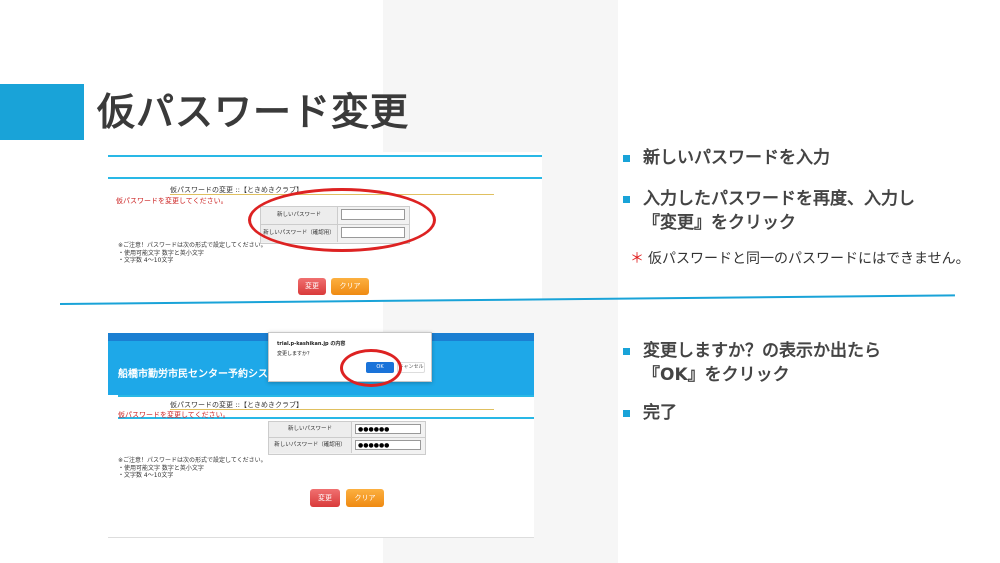  Describe the element at coordinates (326, 396) in the screenshot. I see `banner-rule` at that location.